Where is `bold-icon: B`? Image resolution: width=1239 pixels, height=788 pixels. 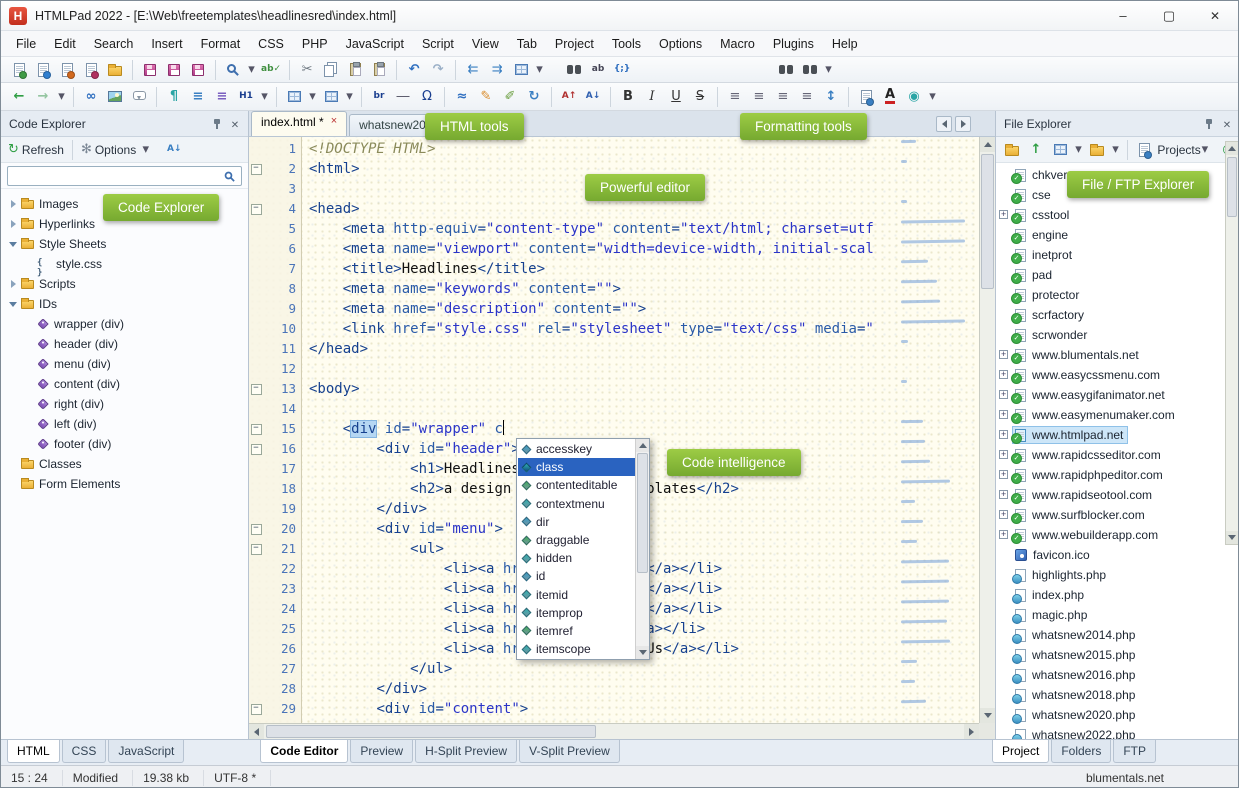
bold-icon: B is located at coordinates (628, 97).